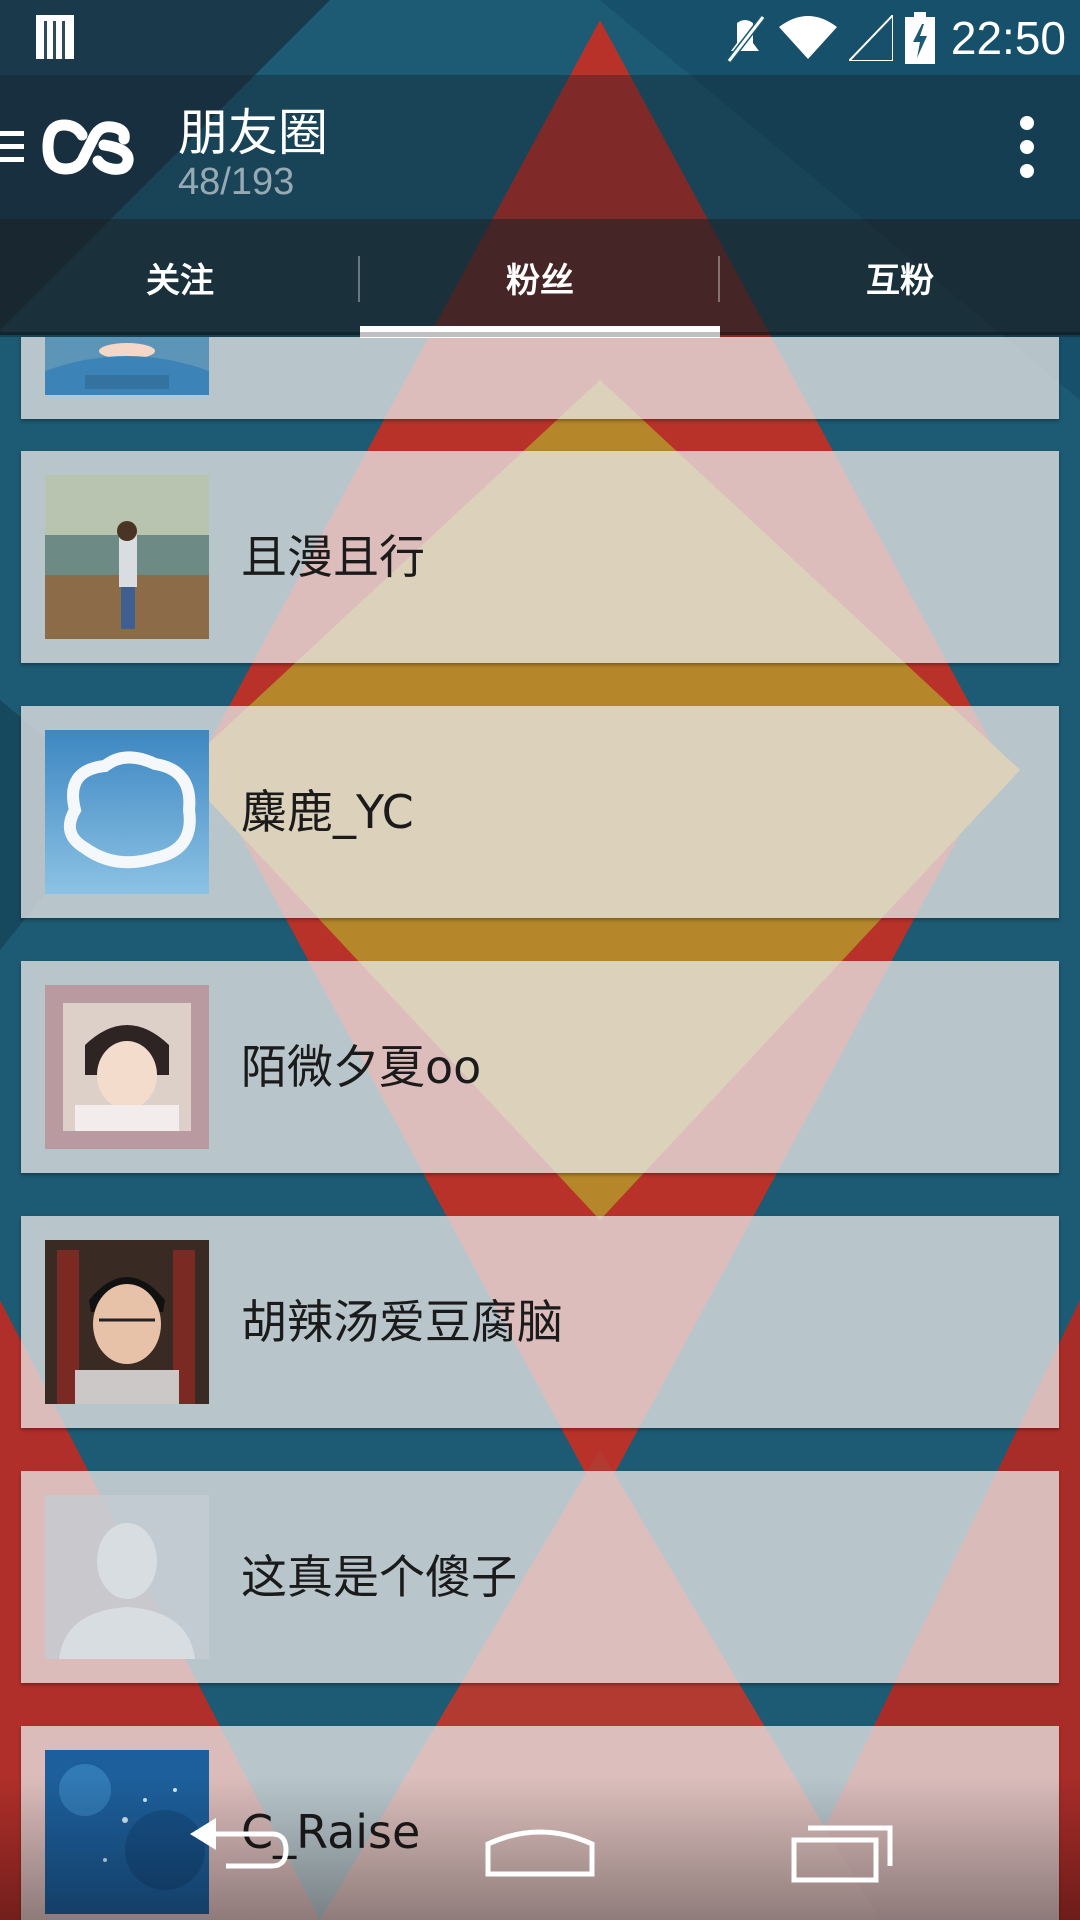 This screenshot has height=1920, width=1080. What do you see at coordinates (540, 1067) in the screenshot?
I see `list-item: 陌微夕夏oo` at bounding box center [540, 1067].